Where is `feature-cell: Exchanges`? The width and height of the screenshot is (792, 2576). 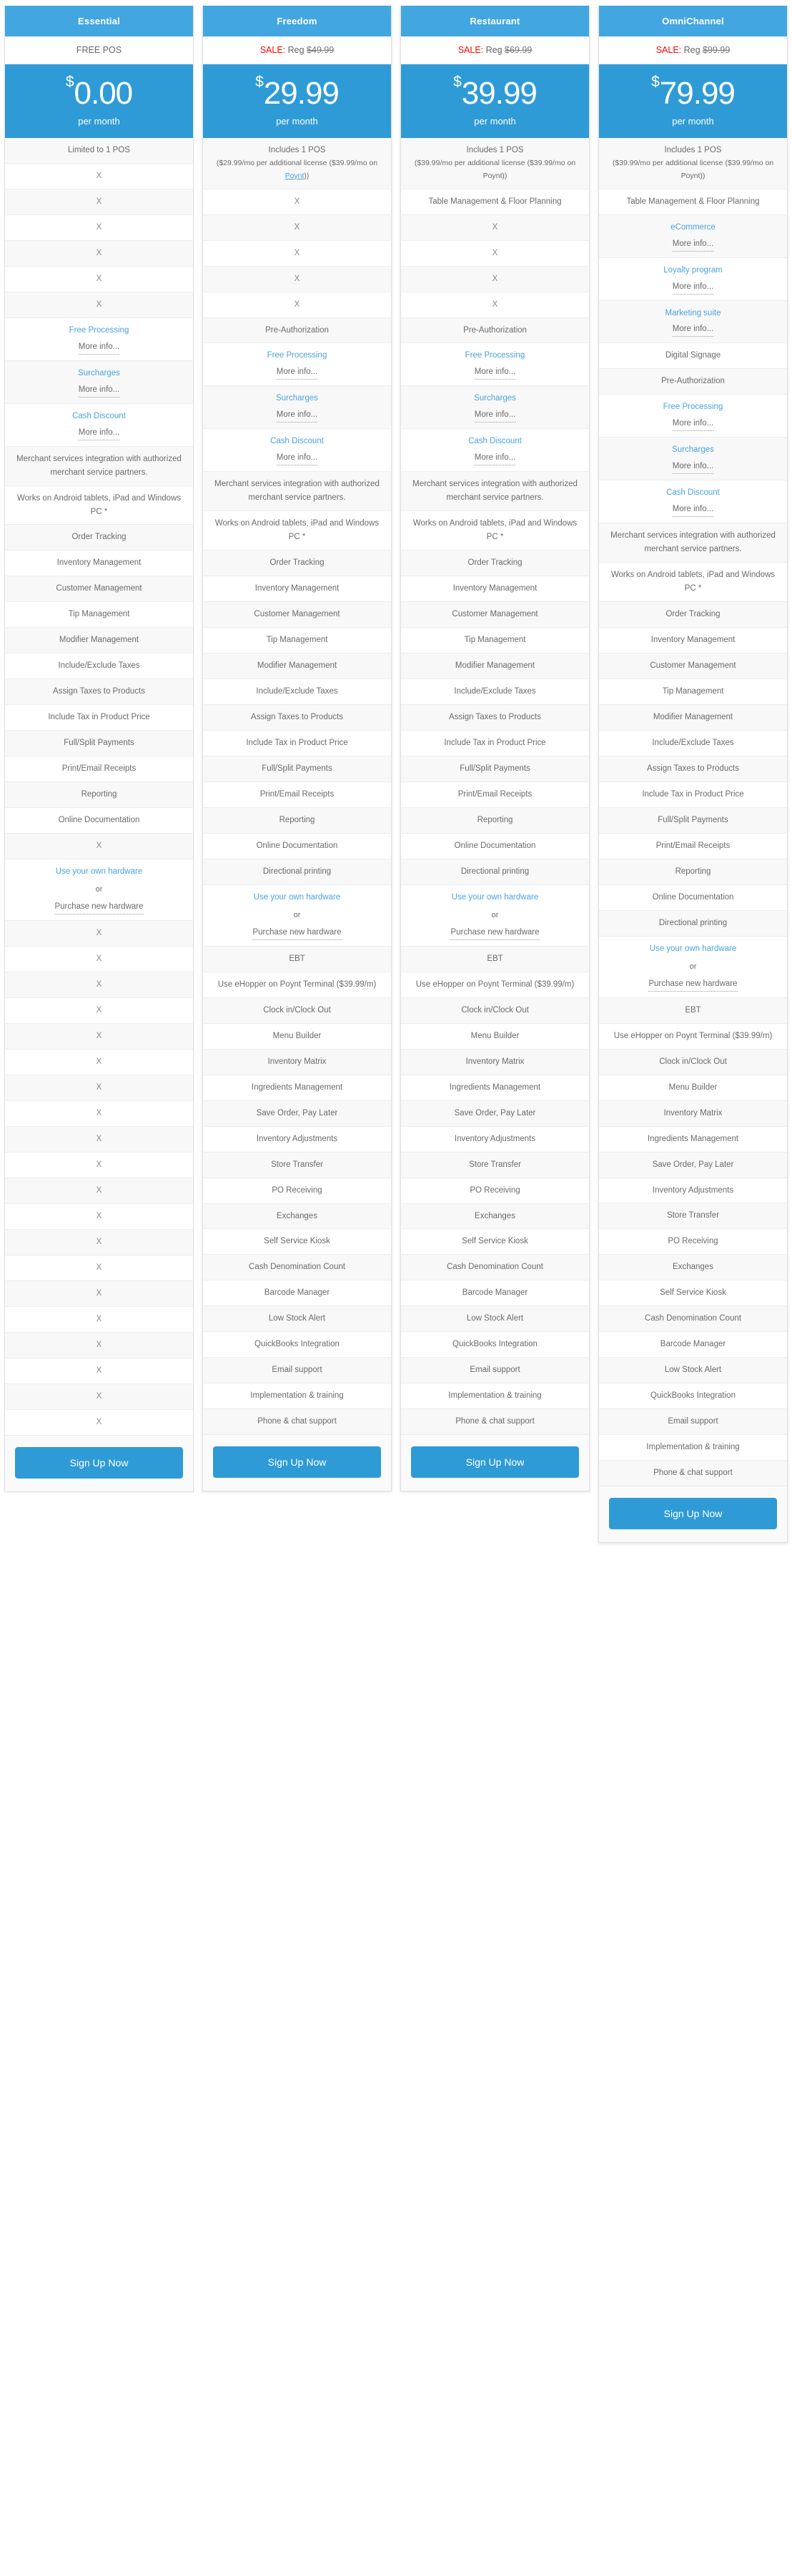 feature-cell: Exchanges is located at coordinates (693, 1268).